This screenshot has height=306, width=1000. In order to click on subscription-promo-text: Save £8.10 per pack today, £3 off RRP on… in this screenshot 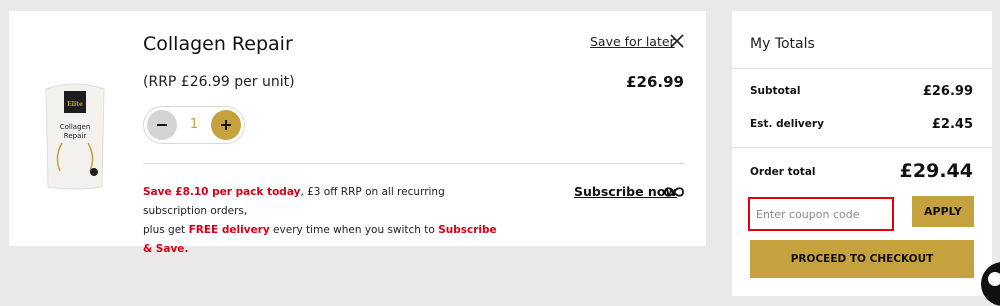, I will do `click(320, 220)`.